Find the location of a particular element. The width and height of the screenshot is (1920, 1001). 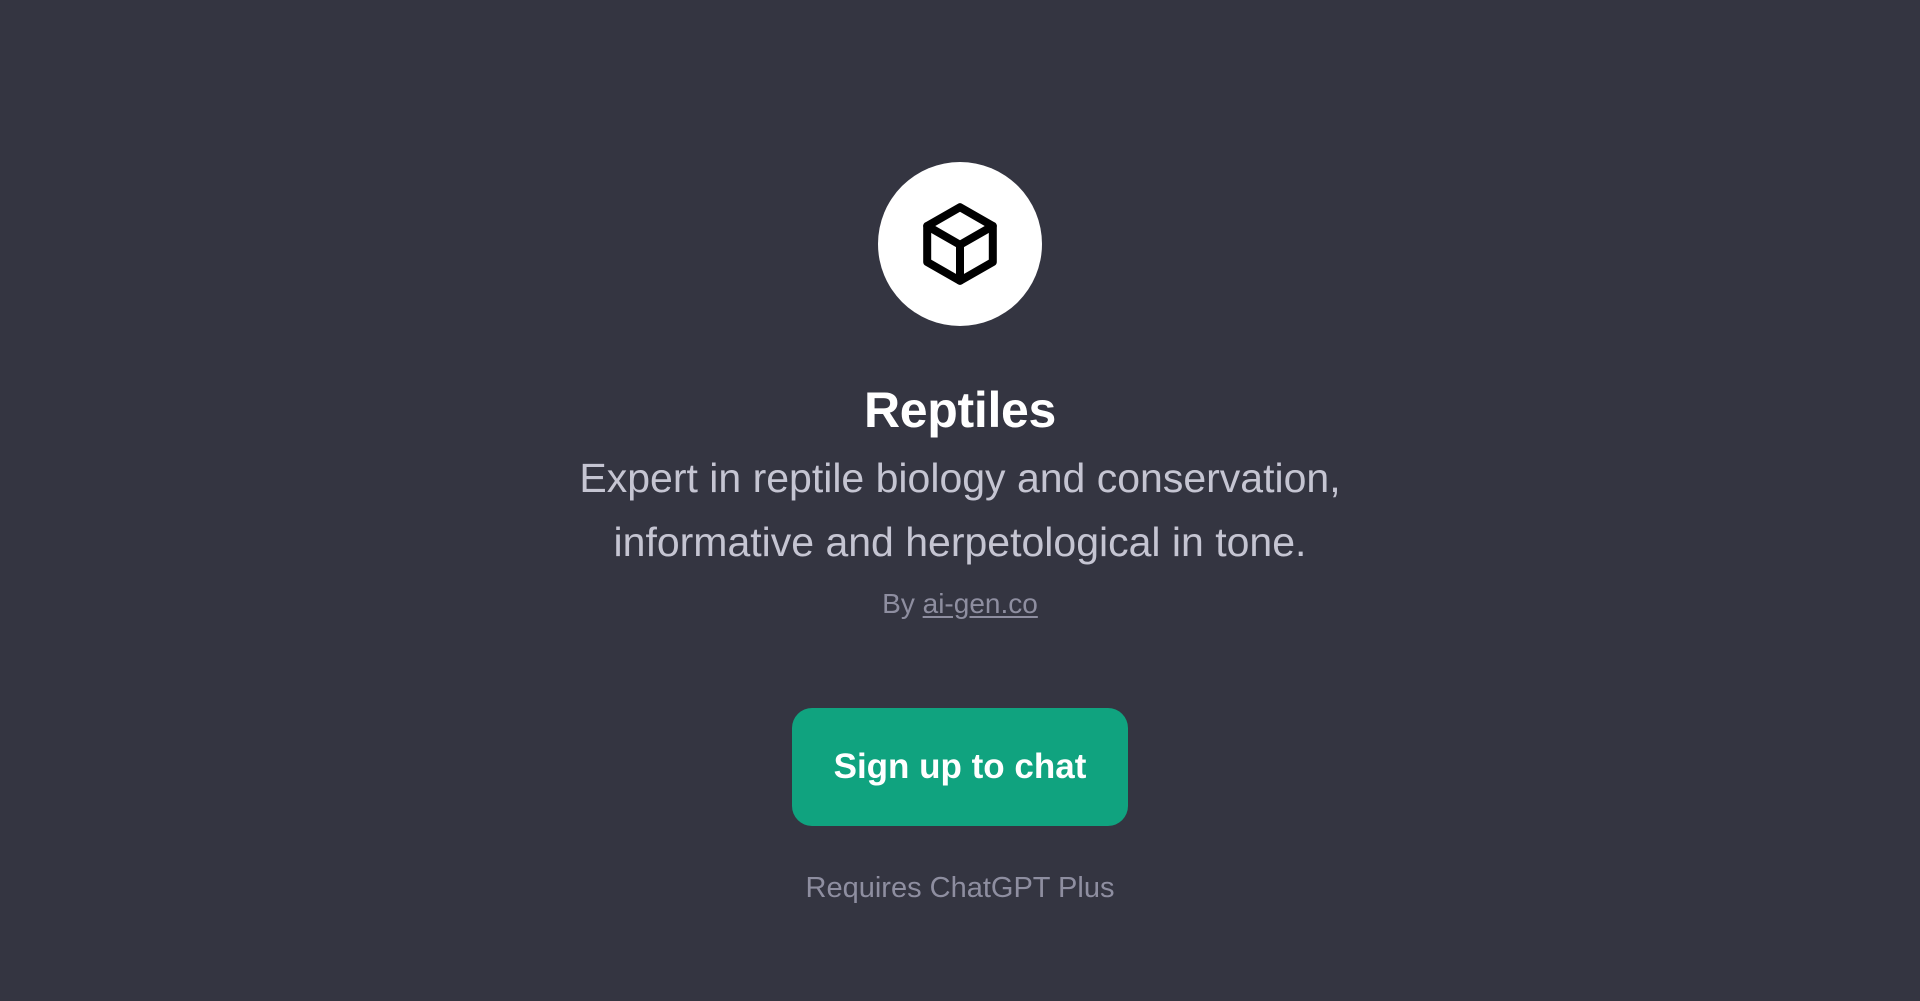

description-line-2: informative and herpetological in tone. is located at coordinates (960, 542).